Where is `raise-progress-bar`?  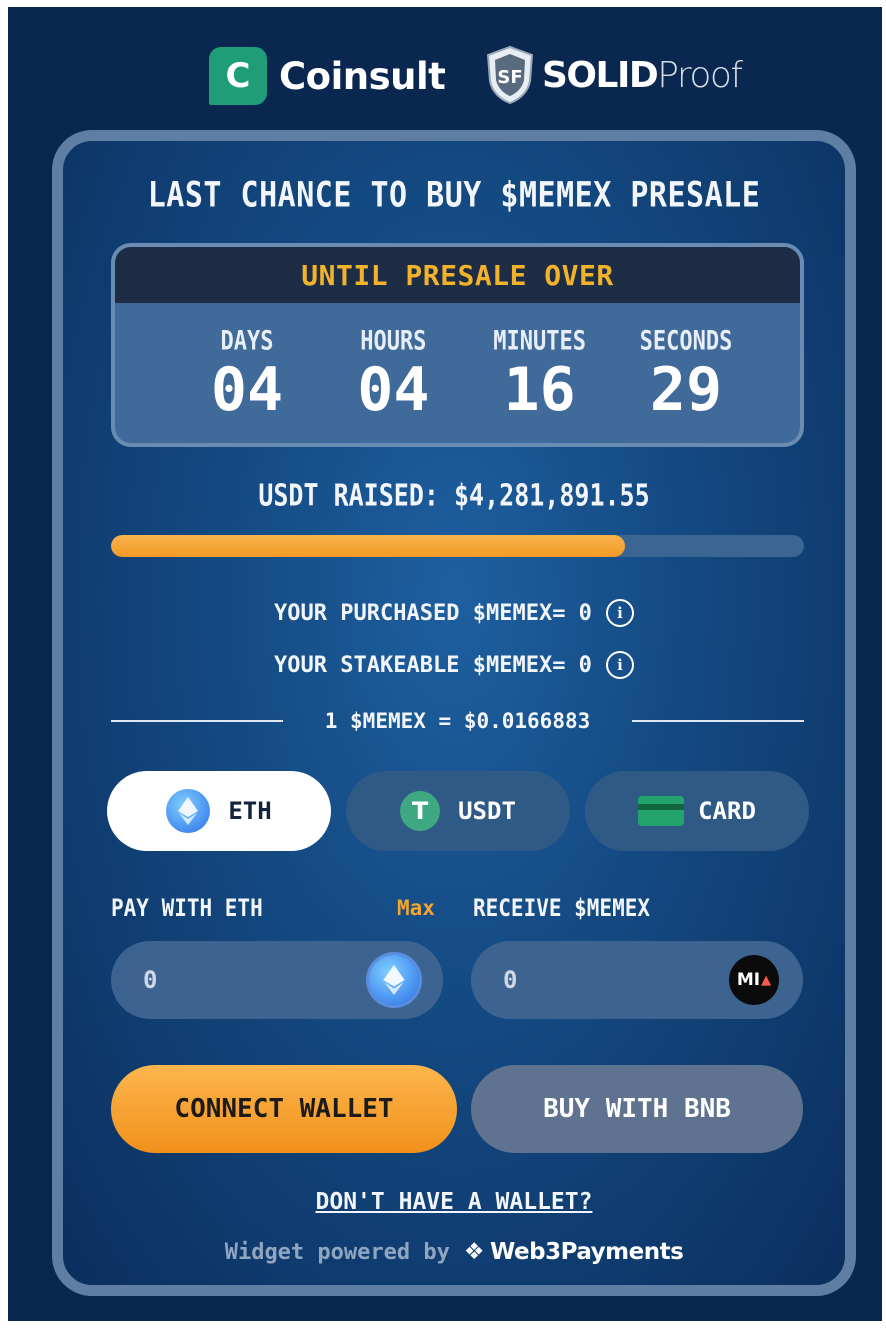 raise-progress-bar is located at coordinates (457, 546).